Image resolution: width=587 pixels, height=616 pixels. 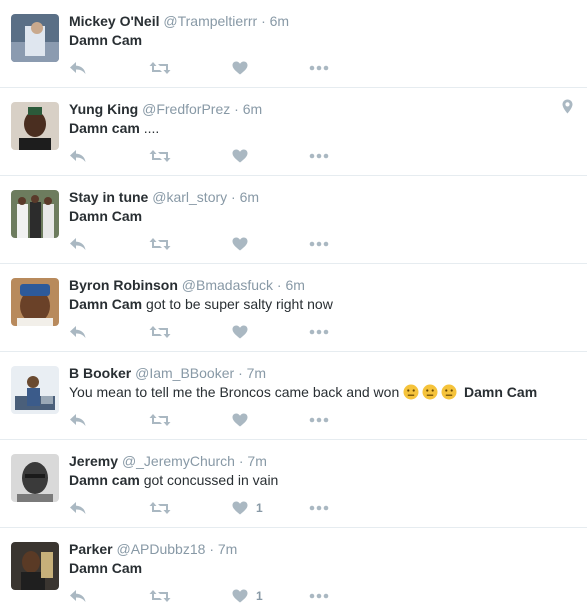 I want to click on tweet-header: Mickey O'Neil @Trampeltierrr · 6m, so click(x=179, y=21).